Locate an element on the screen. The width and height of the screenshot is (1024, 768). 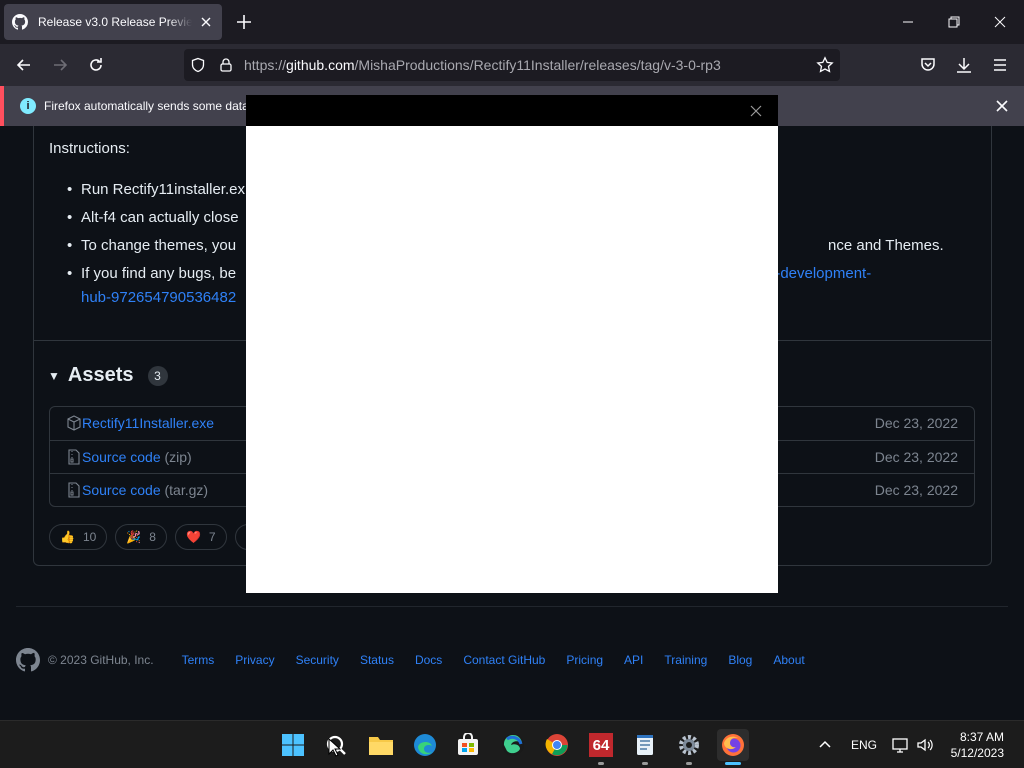
package-icon is located at coordinates (74, 423).